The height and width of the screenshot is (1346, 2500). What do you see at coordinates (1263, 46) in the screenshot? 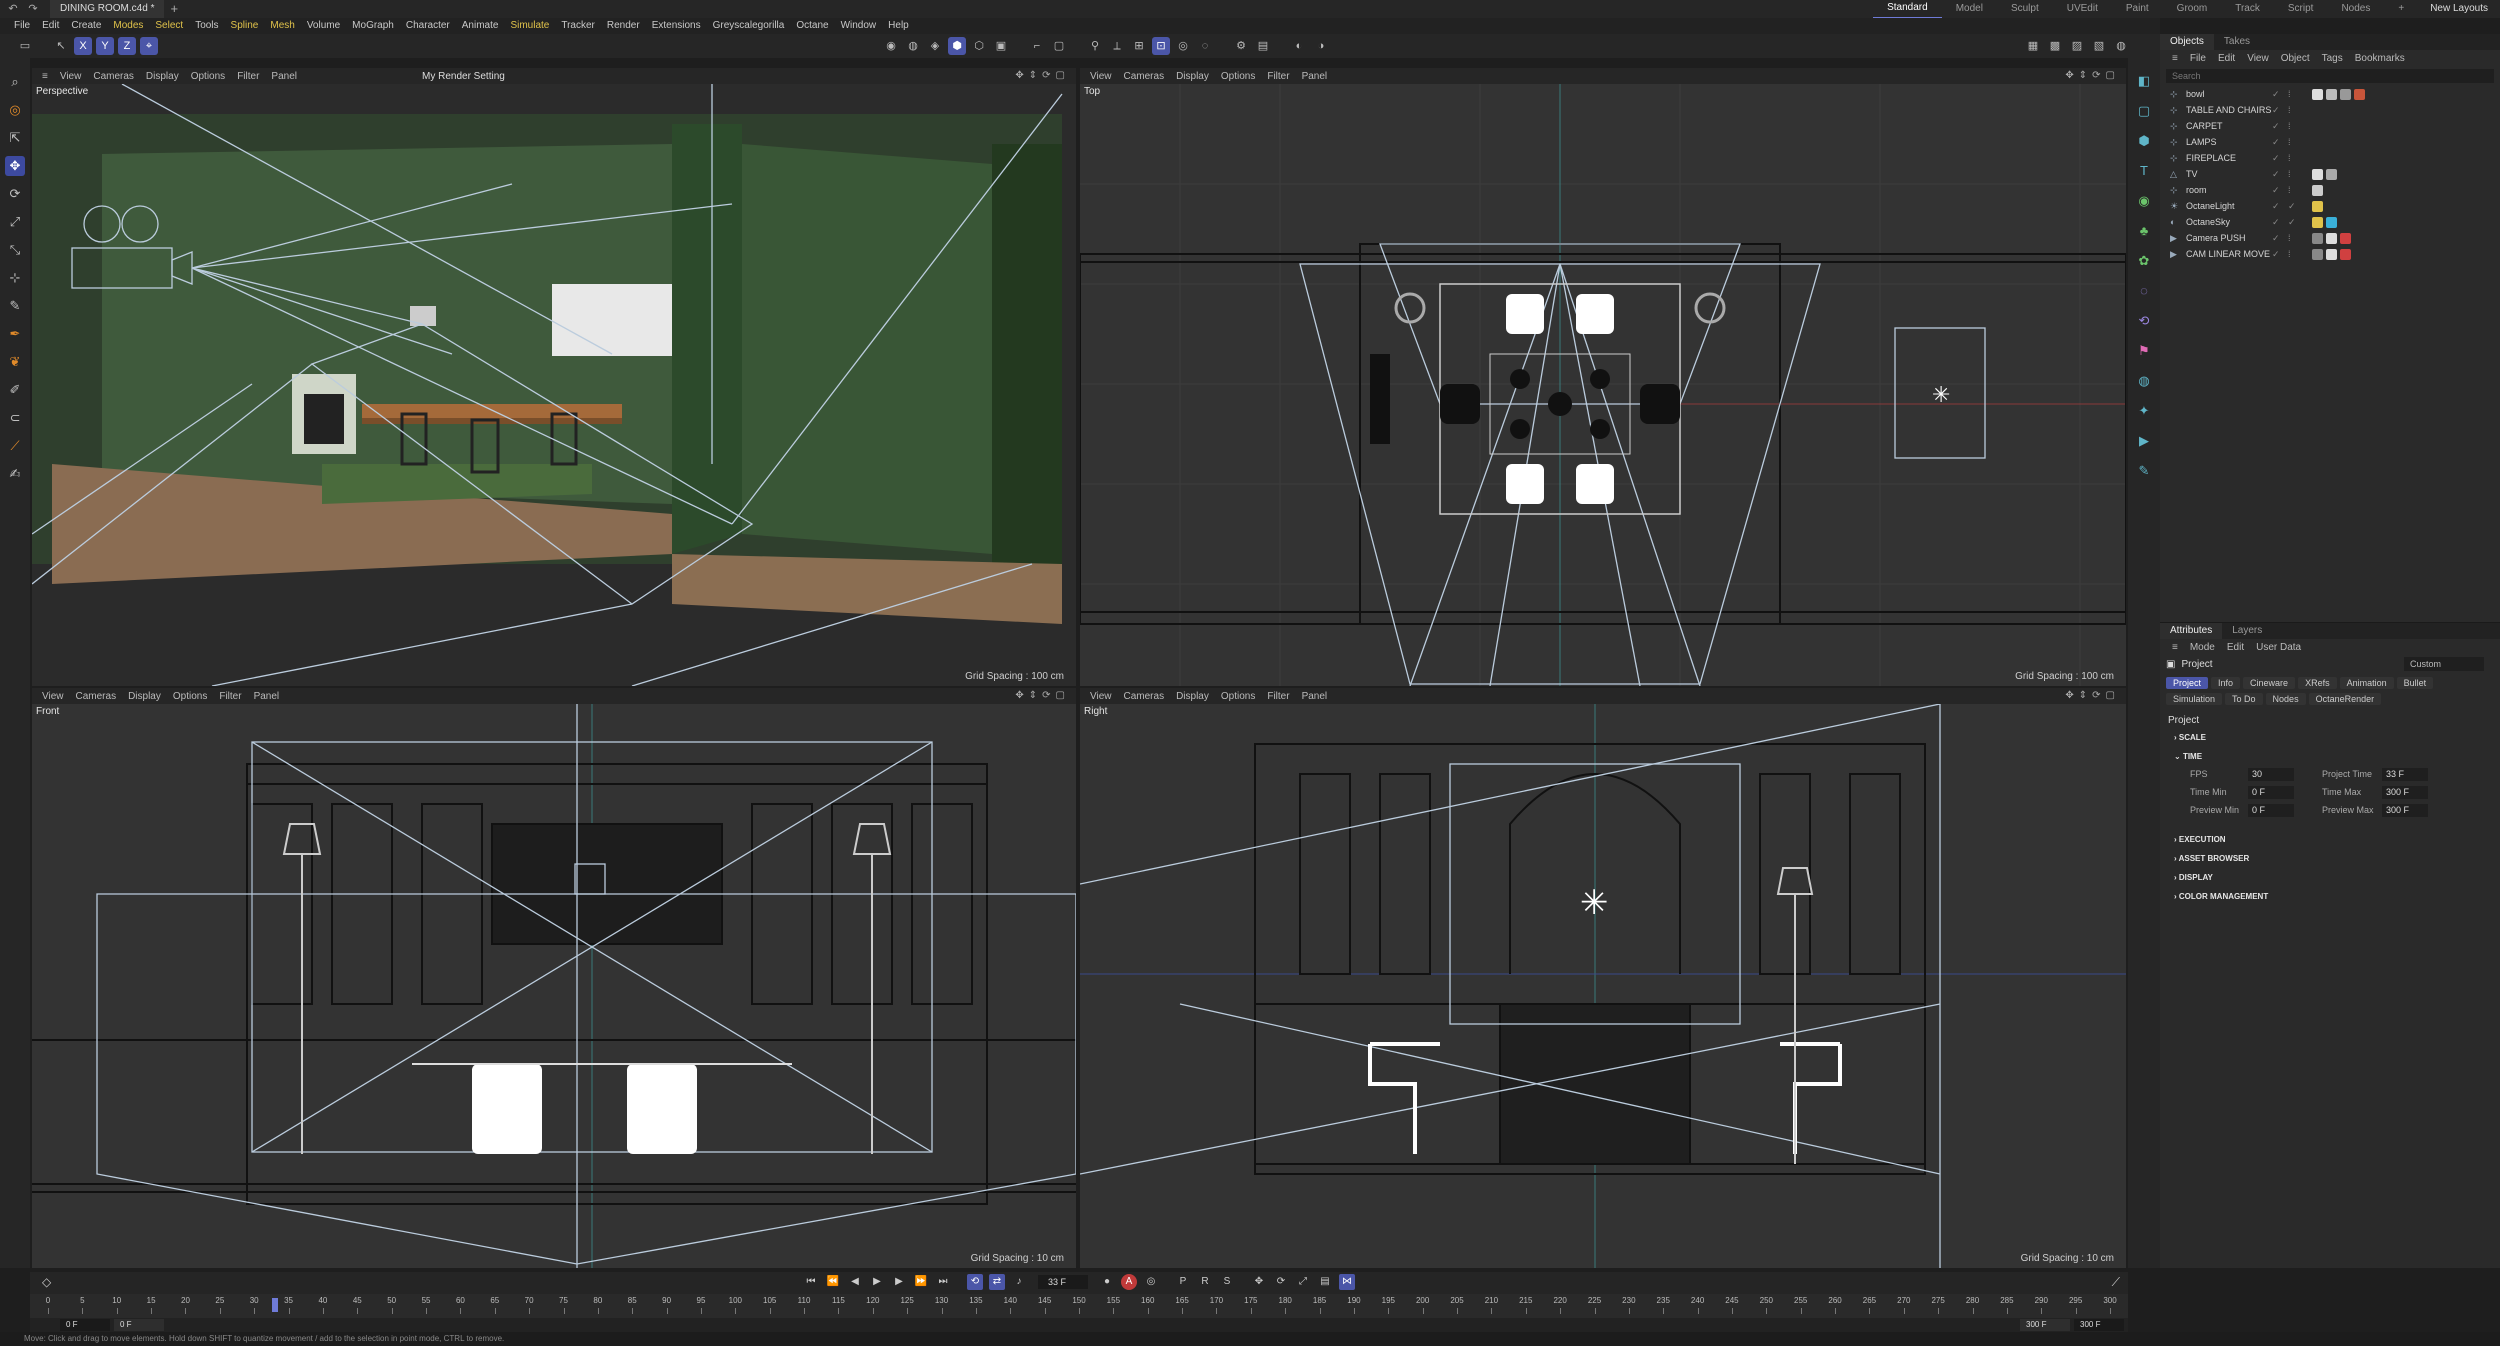
I see `live-viewer-icon: ▤` at bounding box center [1263, 46].